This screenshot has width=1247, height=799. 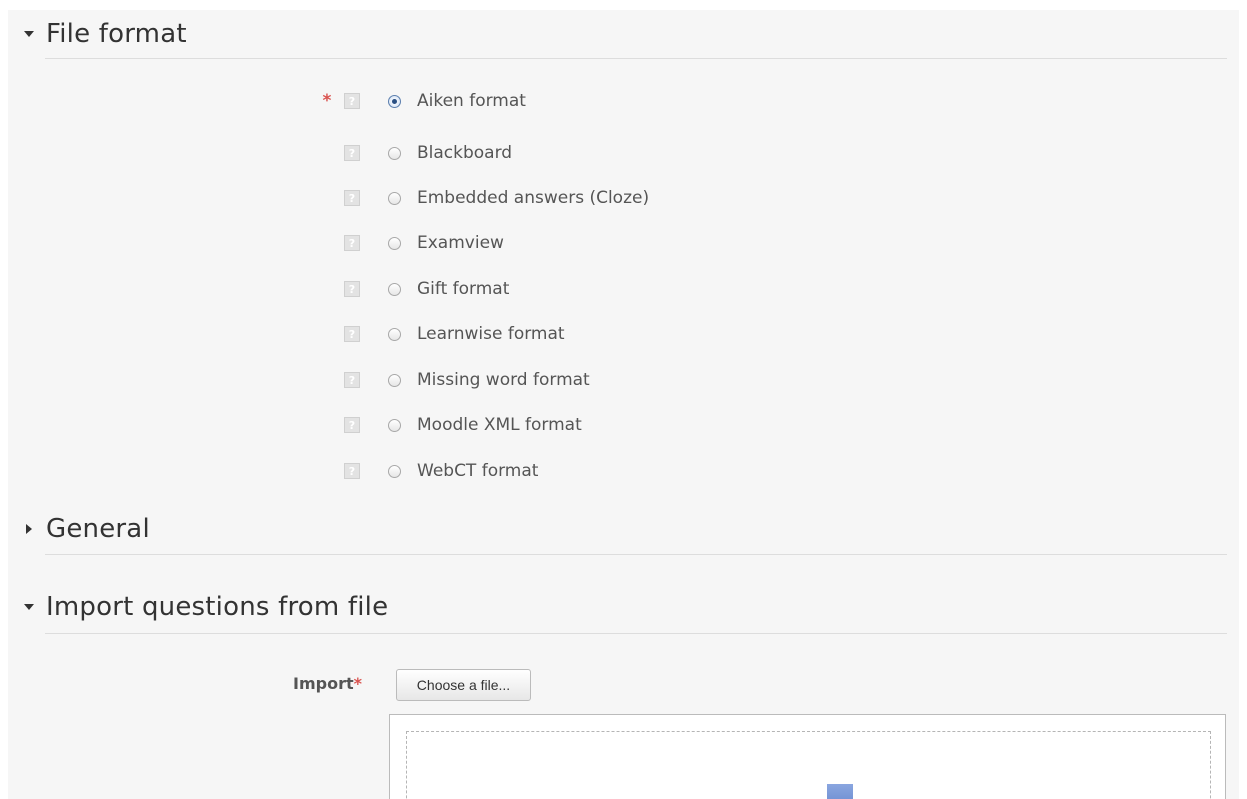 I want to click on radio-blackboard, so click(x=394, y=153).